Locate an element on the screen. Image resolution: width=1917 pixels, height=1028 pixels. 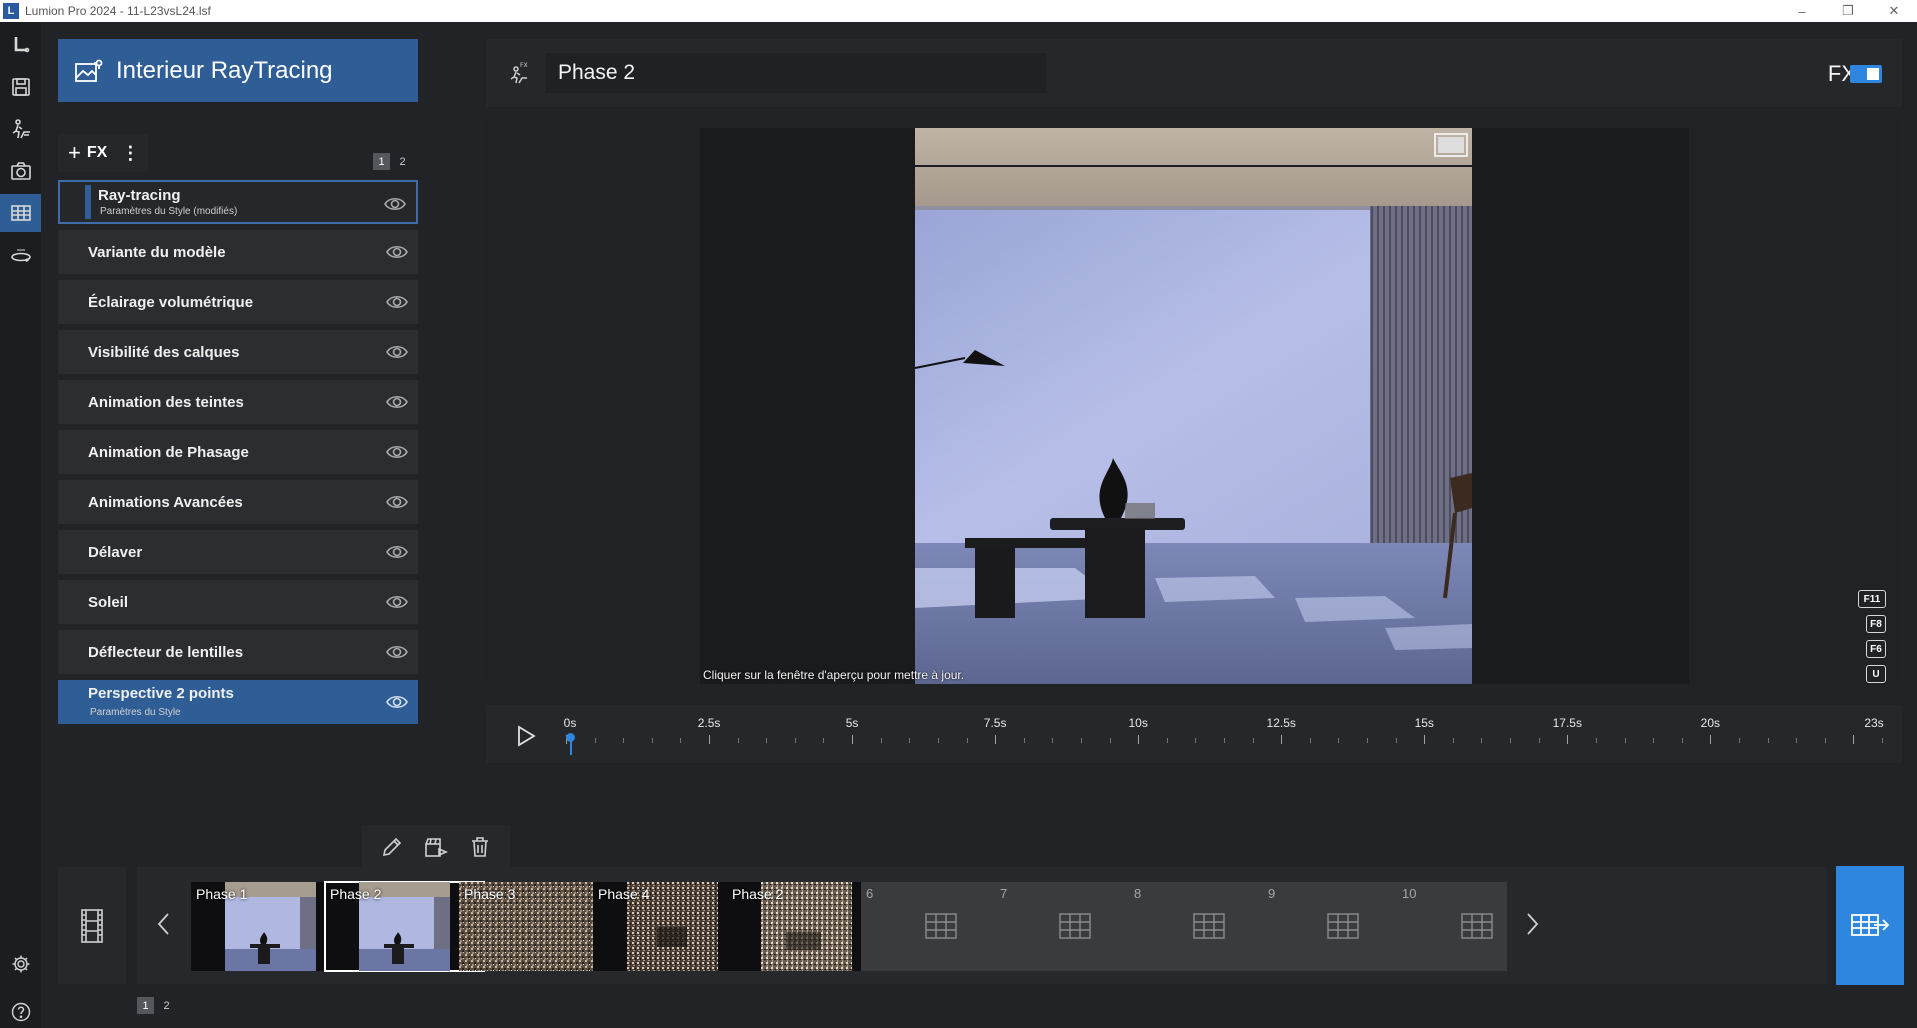
playhead-line is located at coordinates (571, 746).